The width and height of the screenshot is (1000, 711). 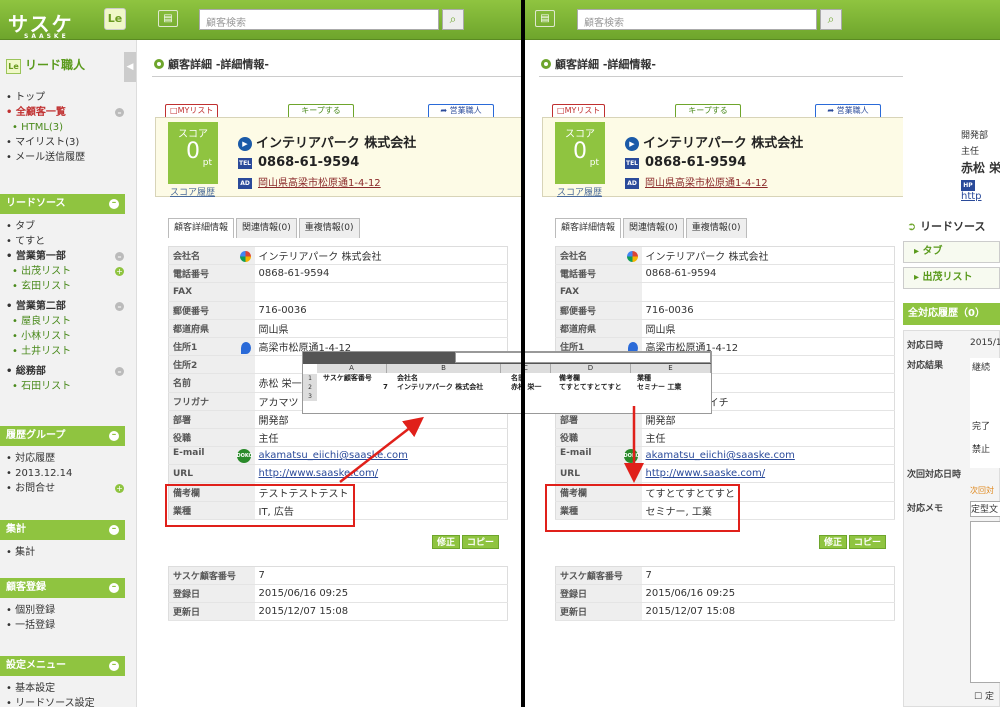 What do you see at coordinates (67, 286) in the screenshot?
I see `sidebar-item-genda-list: • 玄田リスト` at bounding box center [67, 286].